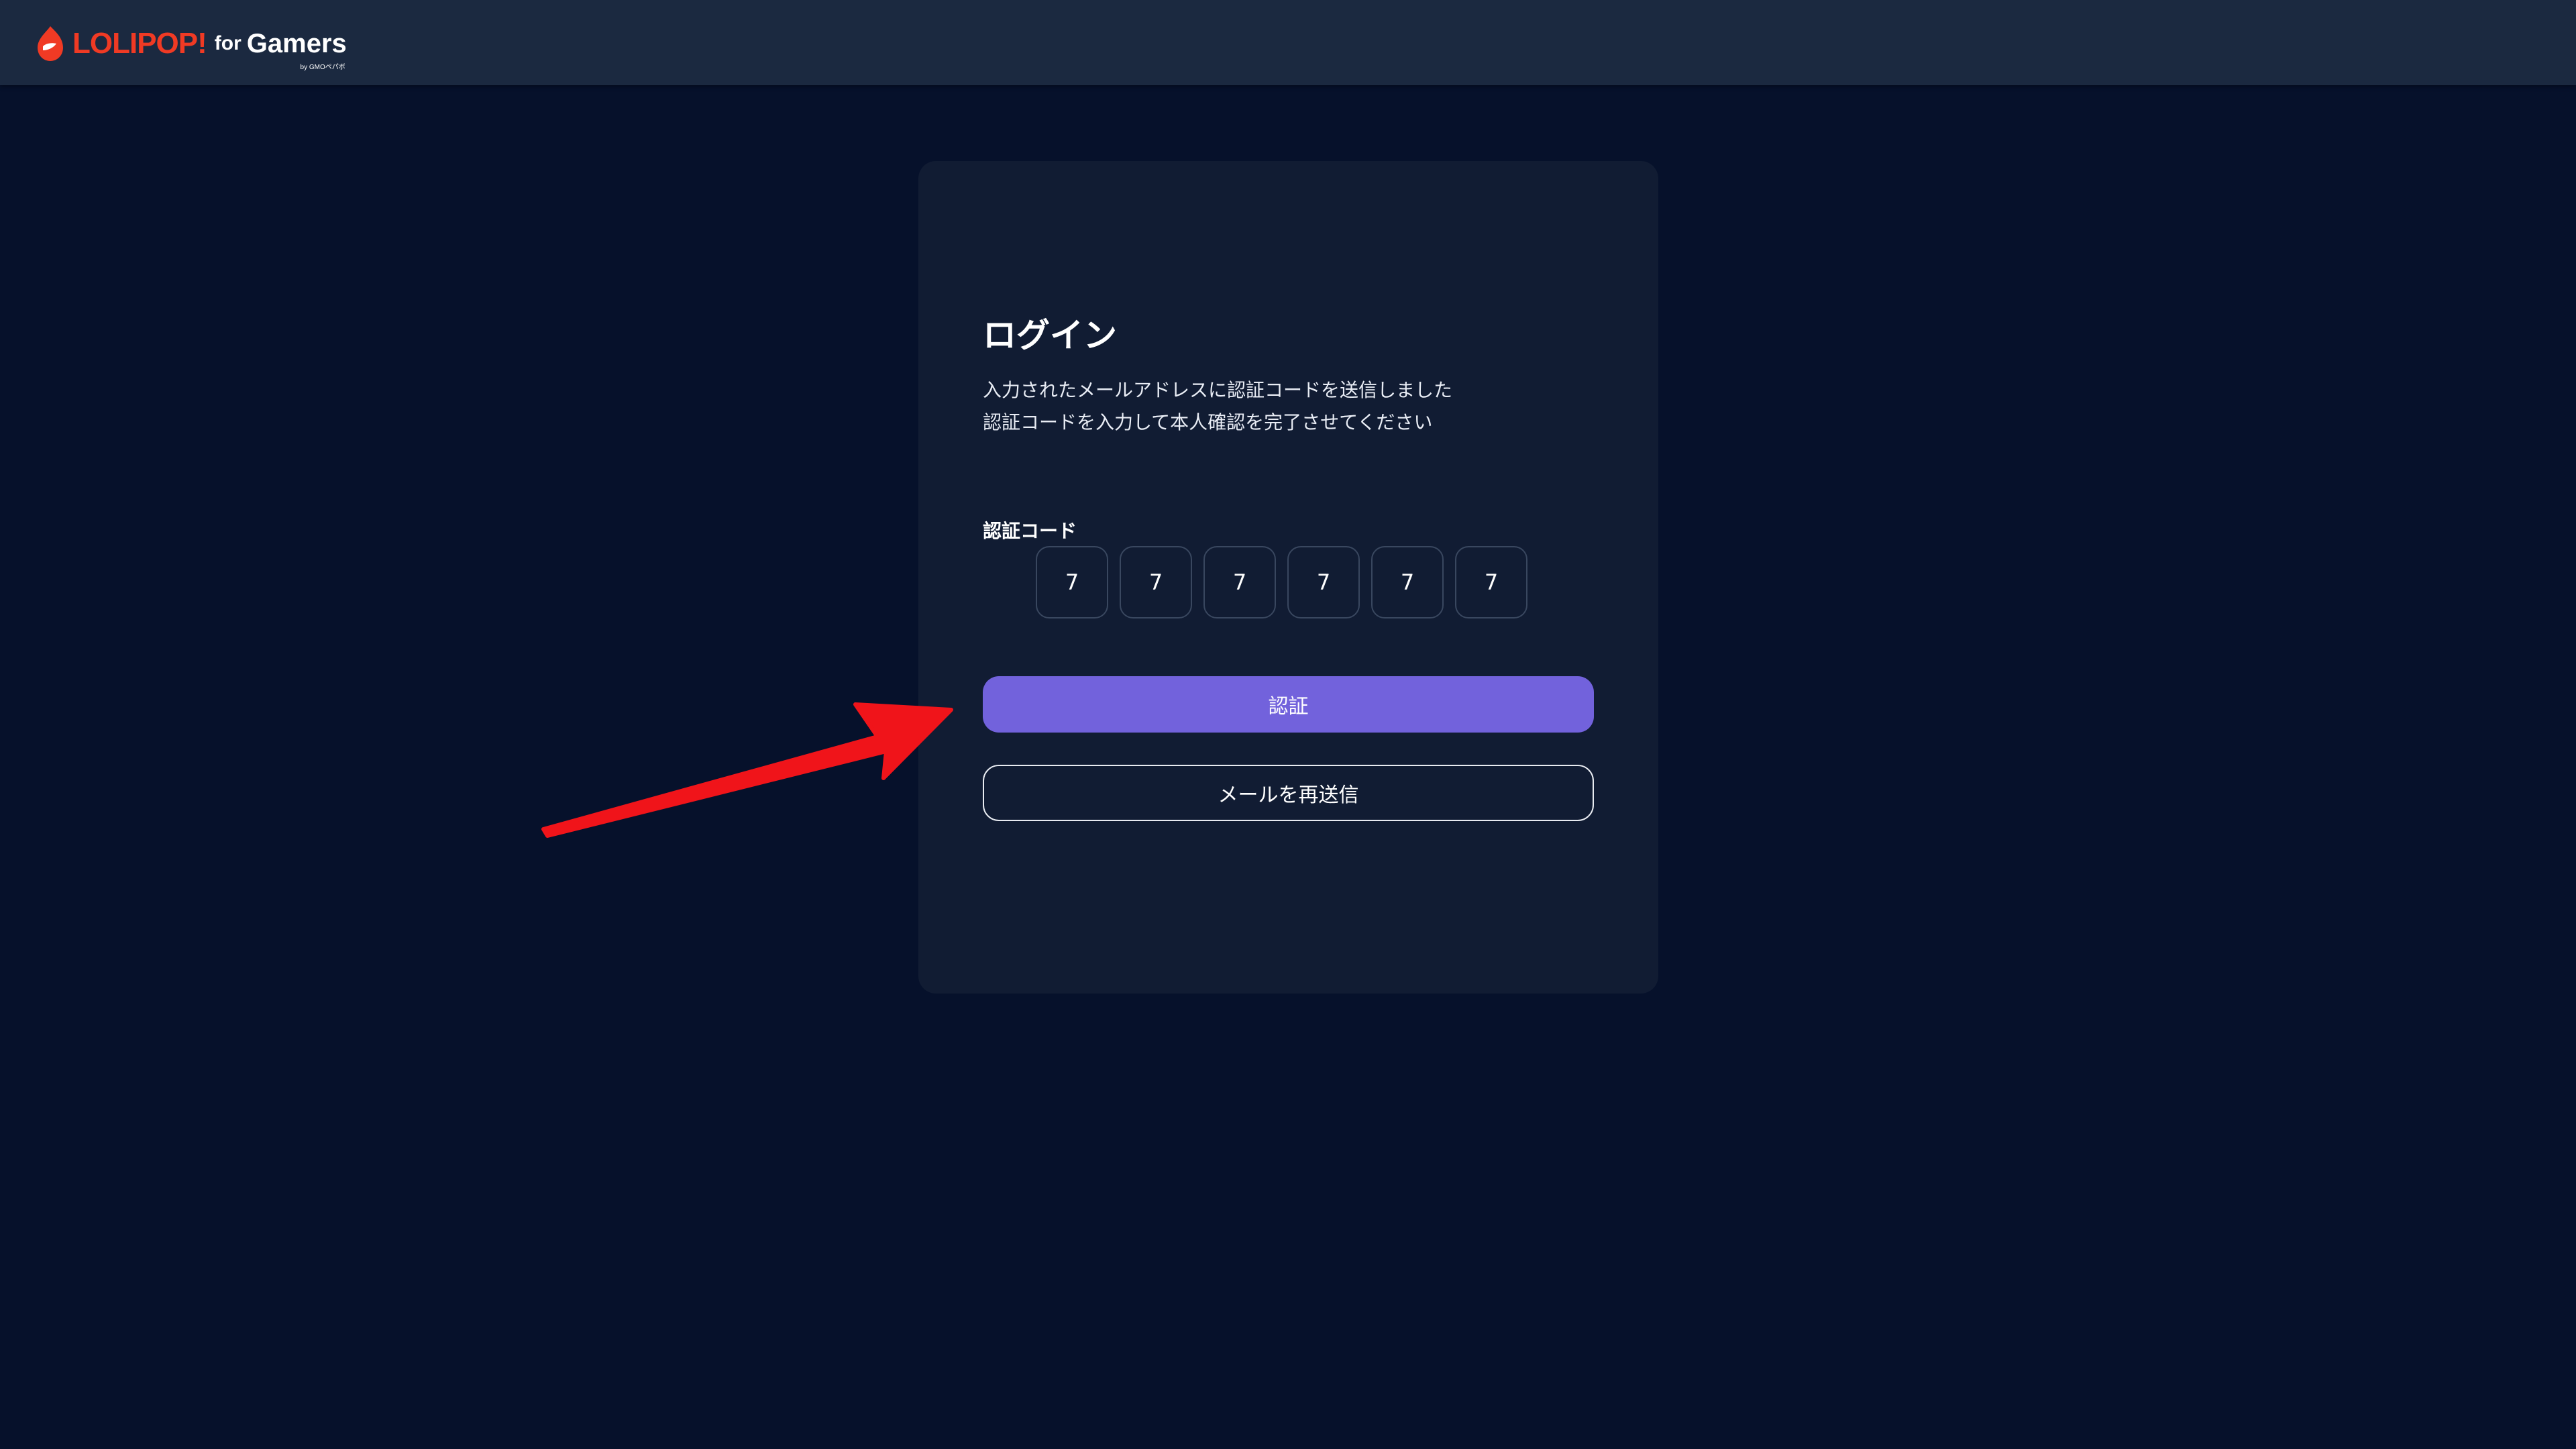 The height and width of the screenshot is (1449, 2576). Describe the element at coordinates (1208, 422) in the screenshot. I see `description-line-2: 認証コードを入力して本人確認を完了させてください` at that location.